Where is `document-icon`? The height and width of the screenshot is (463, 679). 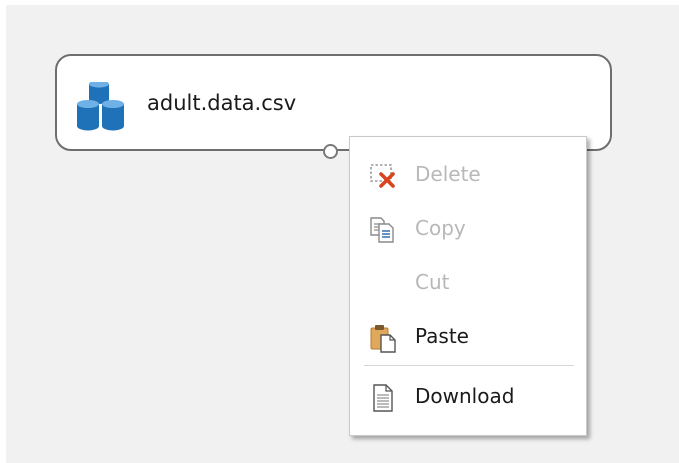
document-icon is located at coordinates (383, 398).